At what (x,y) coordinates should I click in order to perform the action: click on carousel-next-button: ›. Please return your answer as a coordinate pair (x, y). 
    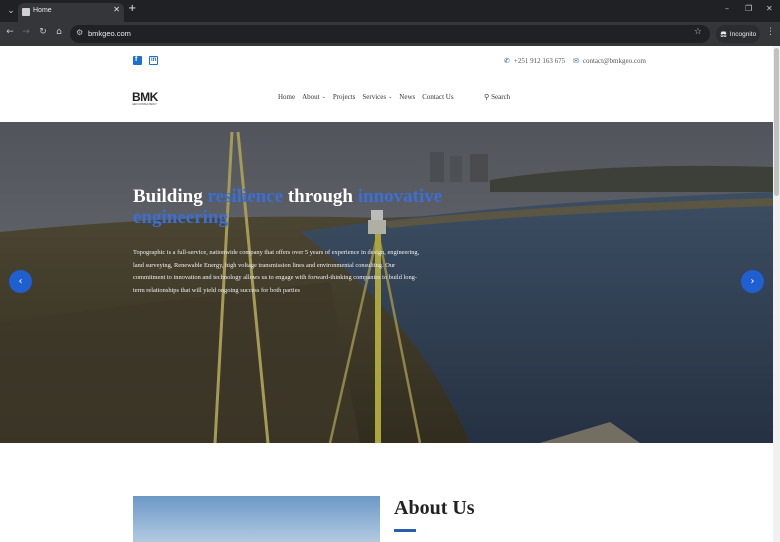
    Looking at the image, I should click on (752, 281).